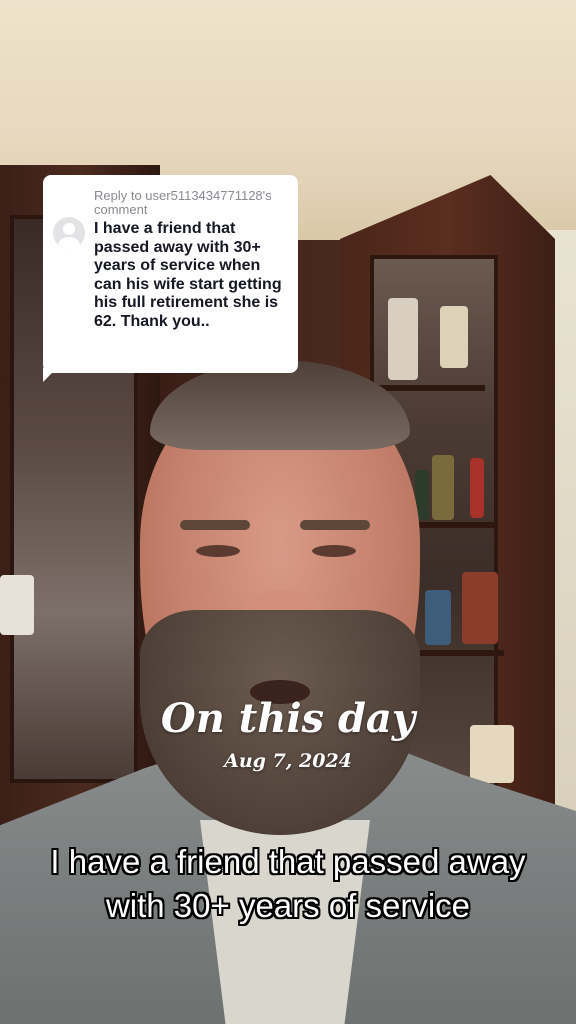 Image resolution: width=576 pixels, height=1024 pixels. Describe the element at coordinates (288, 718) in the screenshot. I see `on-this-day-title: On this day` at that location.